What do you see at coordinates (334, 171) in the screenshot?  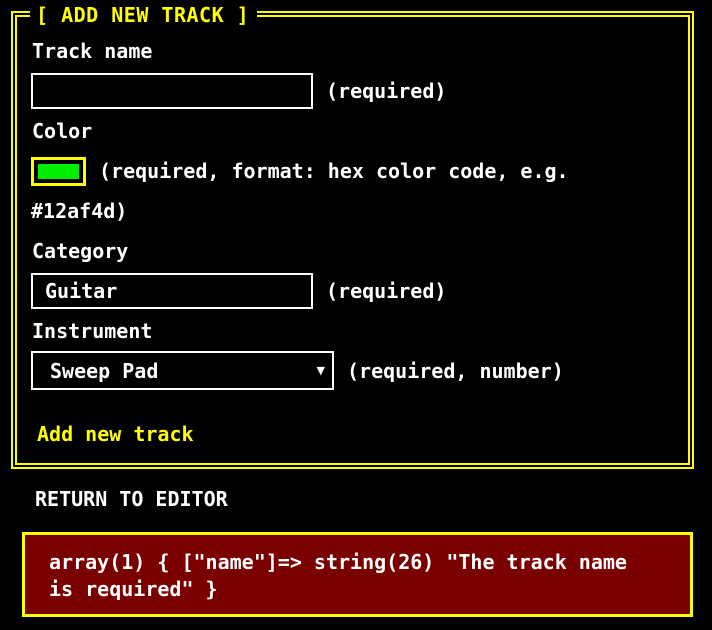 I see `color-hint: (required, format: hex color code, e.g.` at bounding box center [334, 171].